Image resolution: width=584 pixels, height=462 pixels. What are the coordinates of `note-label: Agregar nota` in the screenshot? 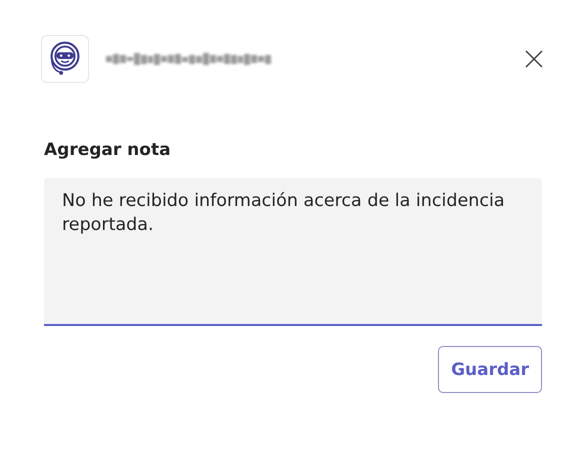 It's located at (108, 150).